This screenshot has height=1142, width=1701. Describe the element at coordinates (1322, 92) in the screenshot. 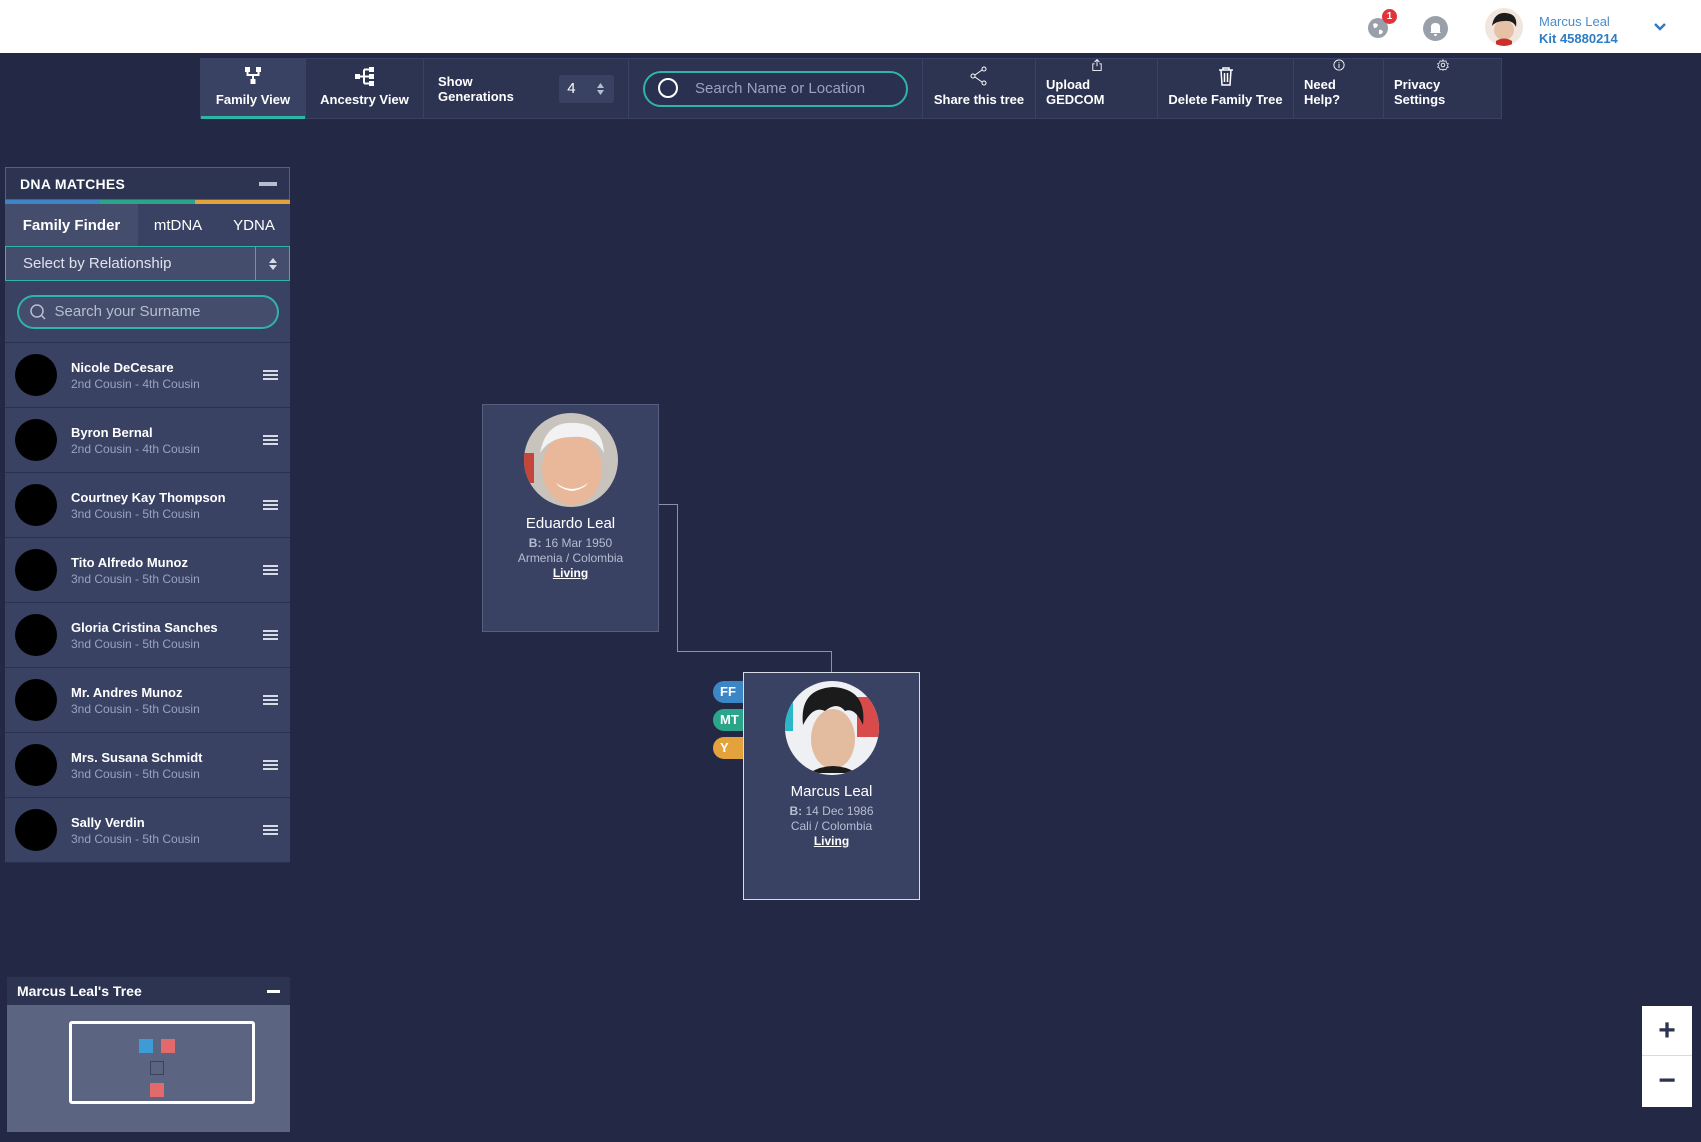

I see `help-label: Need Help?` at that location.